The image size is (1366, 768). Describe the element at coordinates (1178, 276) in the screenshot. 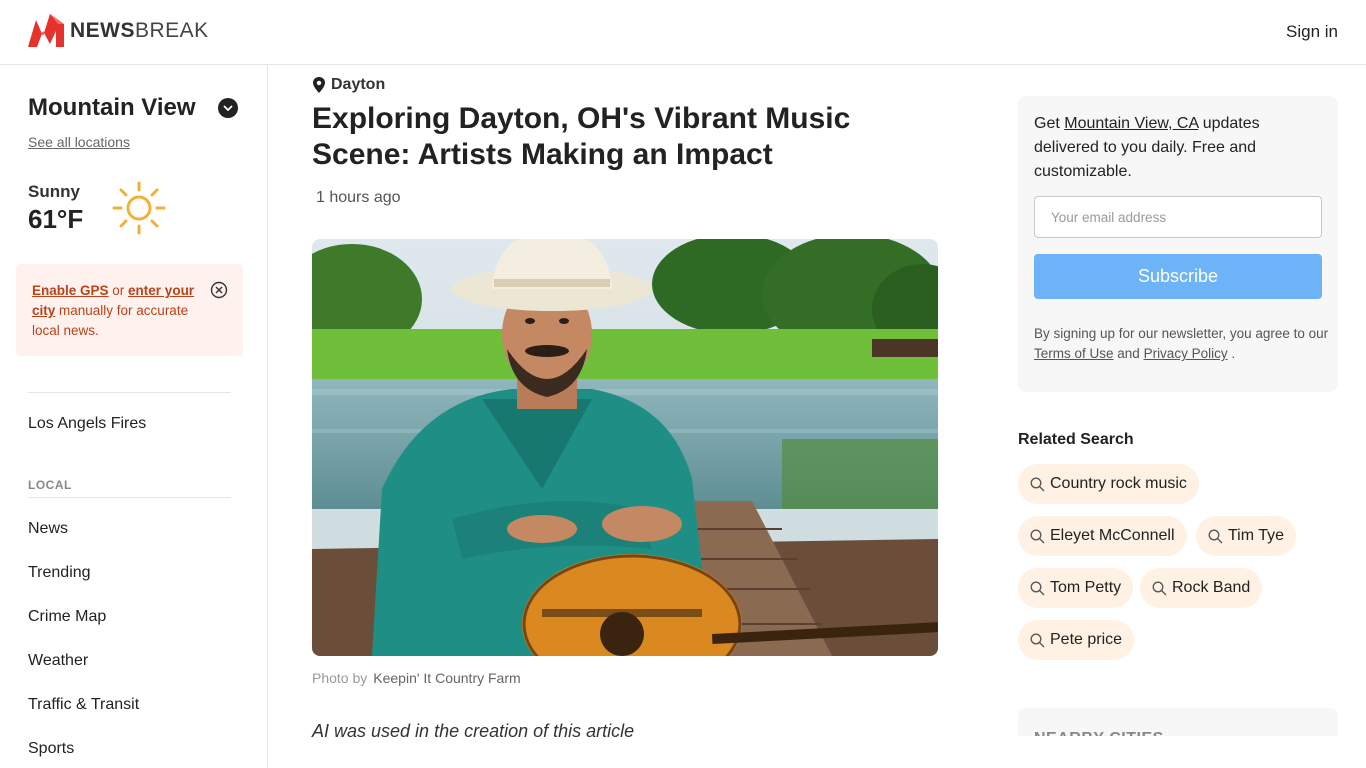

I see `subscribe-button: Subscribe` at that location.